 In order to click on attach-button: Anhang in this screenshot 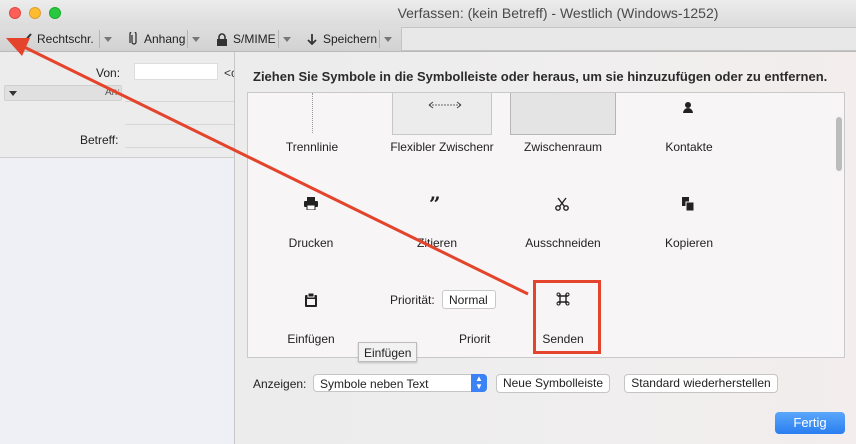, I will do `click(157, 39)`.